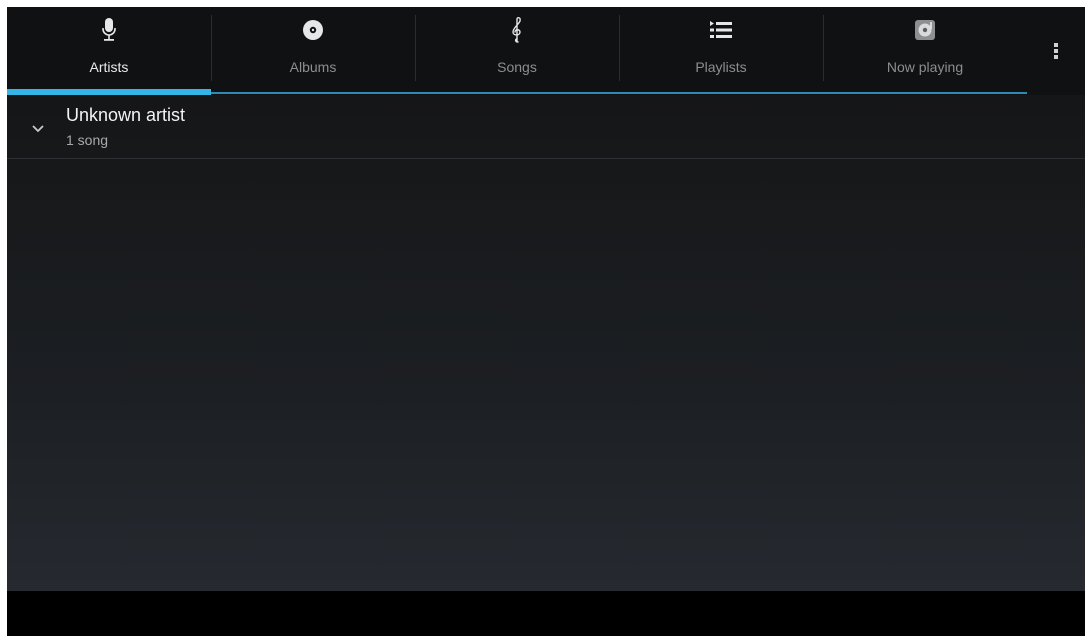 The width and height of the screenshot is (1085, 636). What do you see at coordinates (126, 115) in the screenshot?
I see `artist-name: Unknown artist` at bounding box center [126, 115].